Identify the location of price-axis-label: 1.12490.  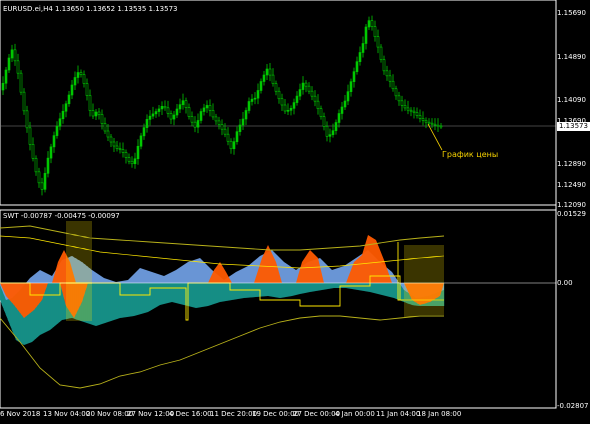
(571, 185).